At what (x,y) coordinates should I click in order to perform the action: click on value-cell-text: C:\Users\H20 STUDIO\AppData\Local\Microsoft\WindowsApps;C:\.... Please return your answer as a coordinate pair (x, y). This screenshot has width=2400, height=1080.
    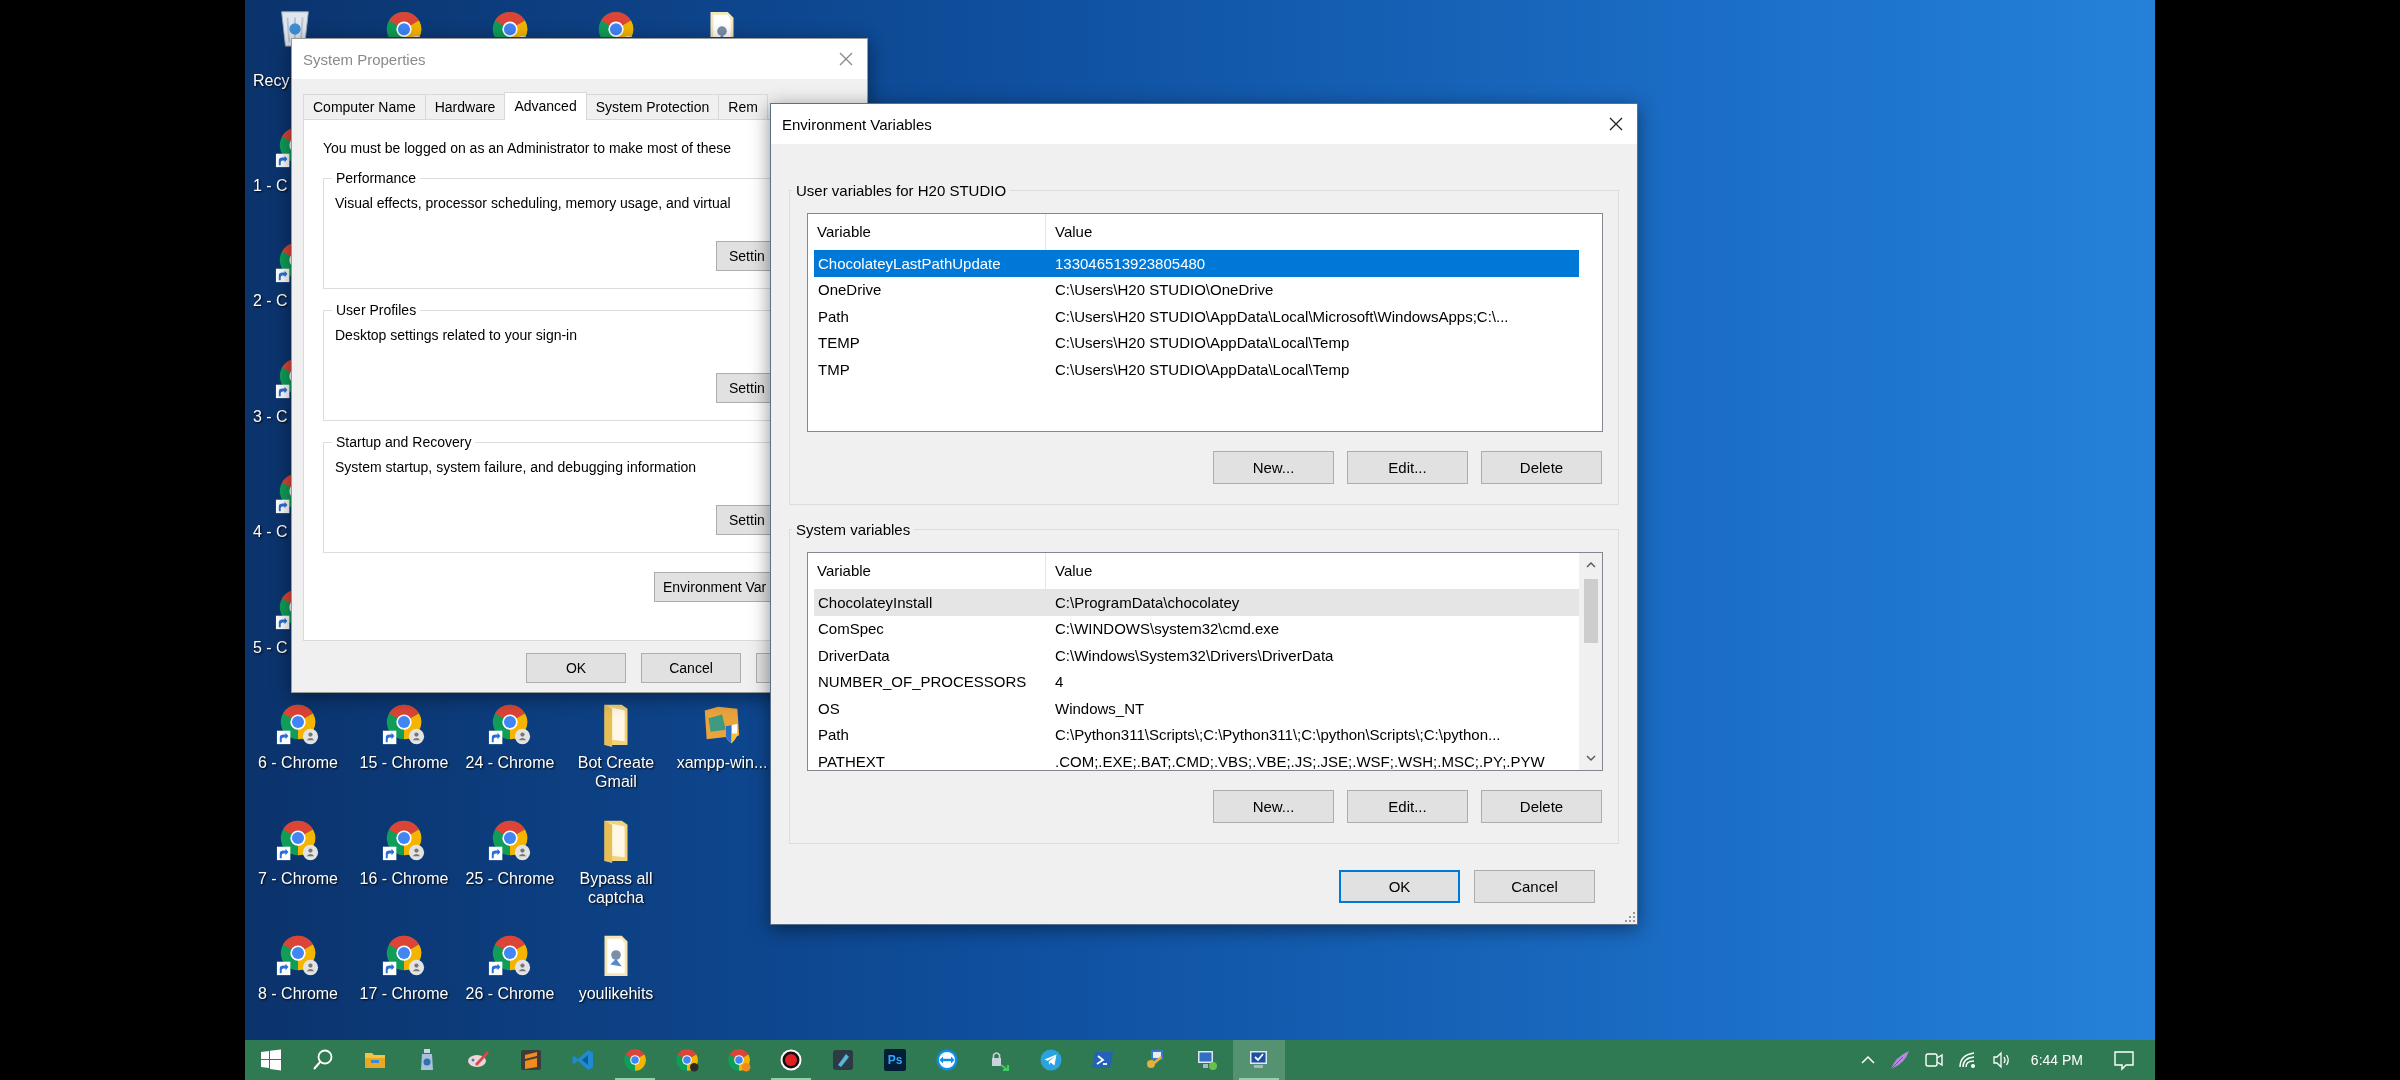
    Looking at the image, I should click on (1281, 316).